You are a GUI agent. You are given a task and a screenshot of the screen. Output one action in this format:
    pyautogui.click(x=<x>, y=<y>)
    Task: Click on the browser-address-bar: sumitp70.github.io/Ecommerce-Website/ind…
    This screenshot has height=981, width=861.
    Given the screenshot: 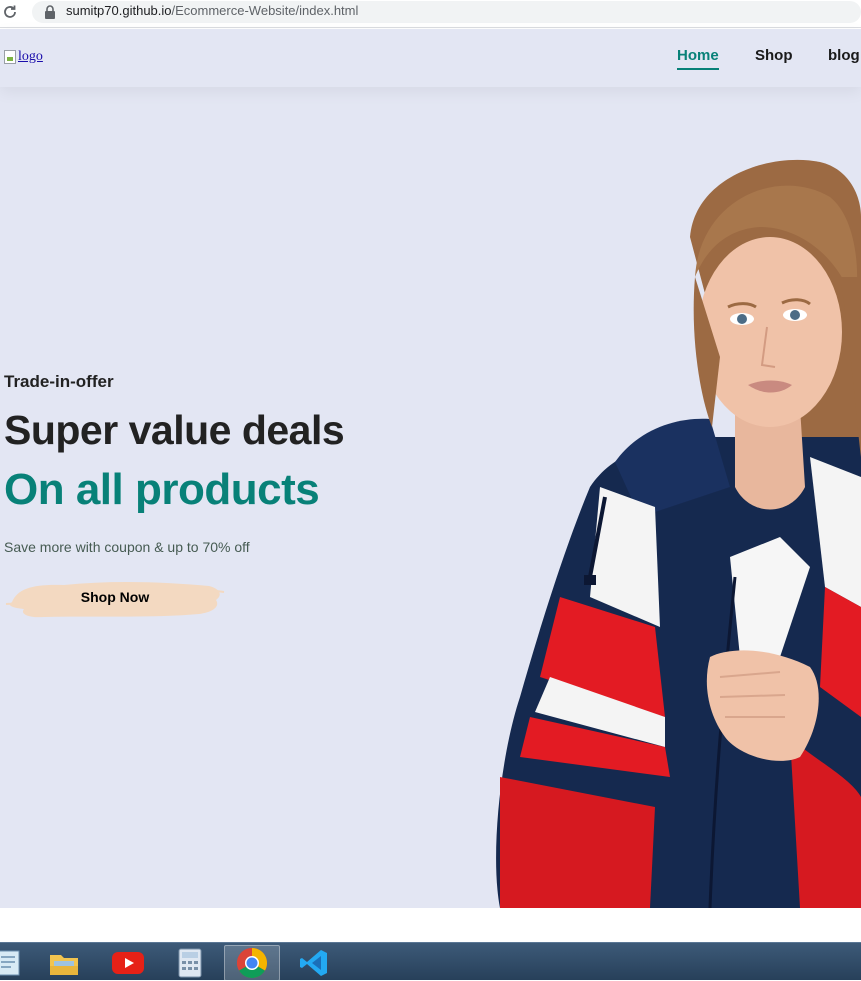 What is the action you would take?
    pyautogui.click(x=430, y=14)
    